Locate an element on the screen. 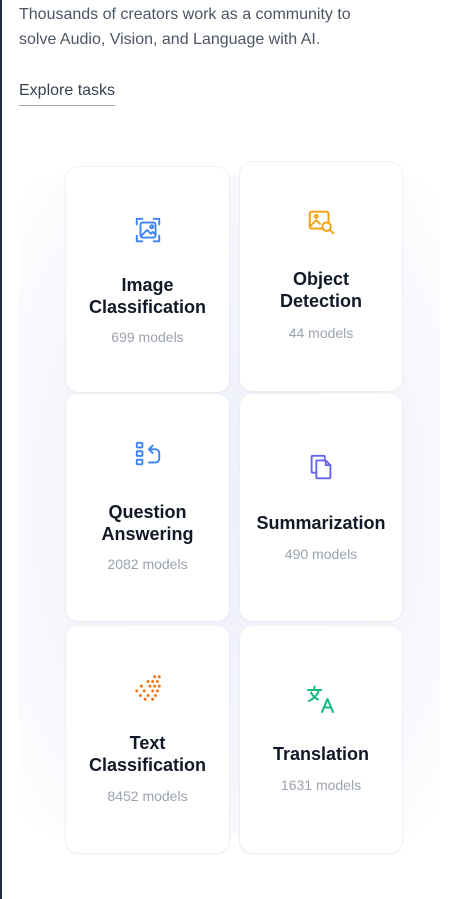 The image size is (455, 899). task-card-text-classification: Text Classification 8452 models is located at coordinates (147, 739).